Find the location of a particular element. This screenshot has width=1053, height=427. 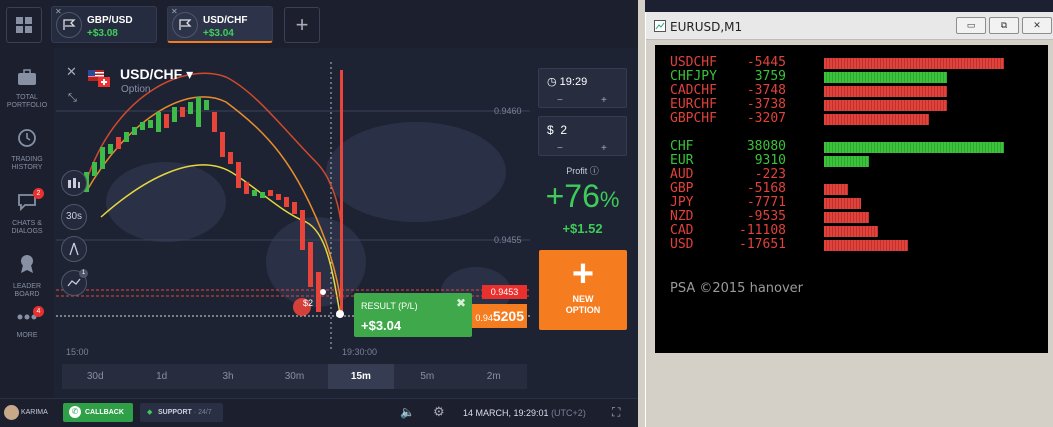

symbol-label: CHF is located at coordinates (682, 146).